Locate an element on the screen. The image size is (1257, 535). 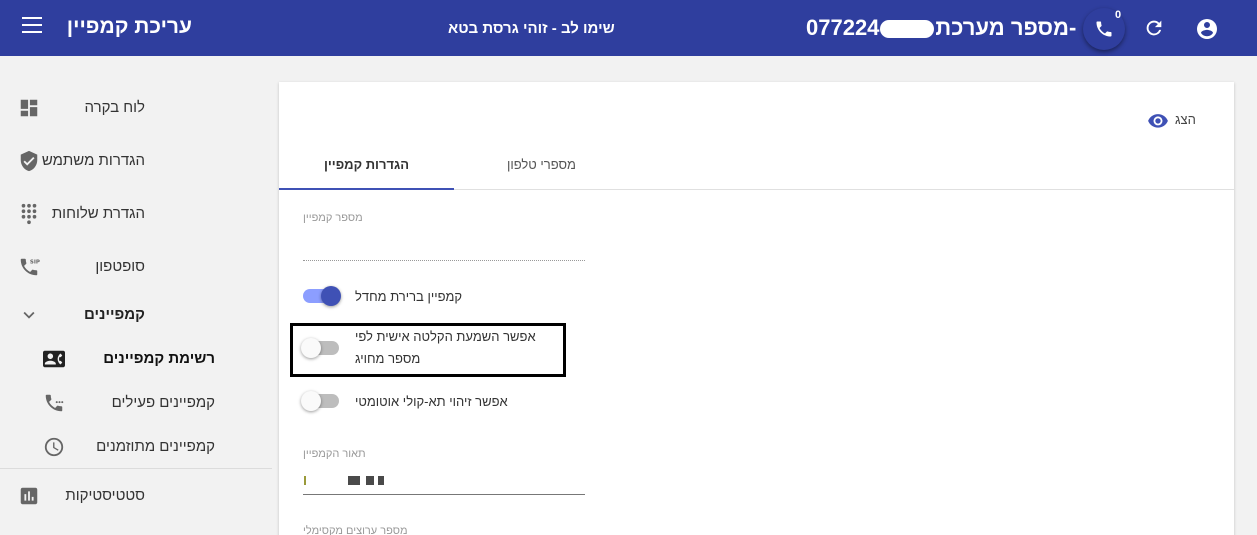
sidebar-item-scheduled-campaigns: קמפיינים מתוזמנים is located at coordinates (136, 447).